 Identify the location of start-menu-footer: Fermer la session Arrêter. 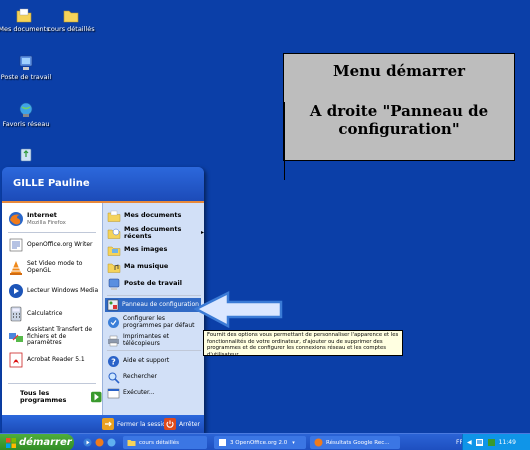
(103, 424).